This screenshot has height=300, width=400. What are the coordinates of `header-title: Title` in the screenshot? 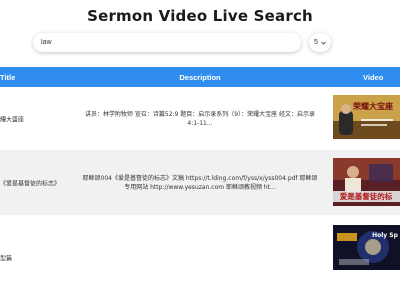 It's located at (8, 77).